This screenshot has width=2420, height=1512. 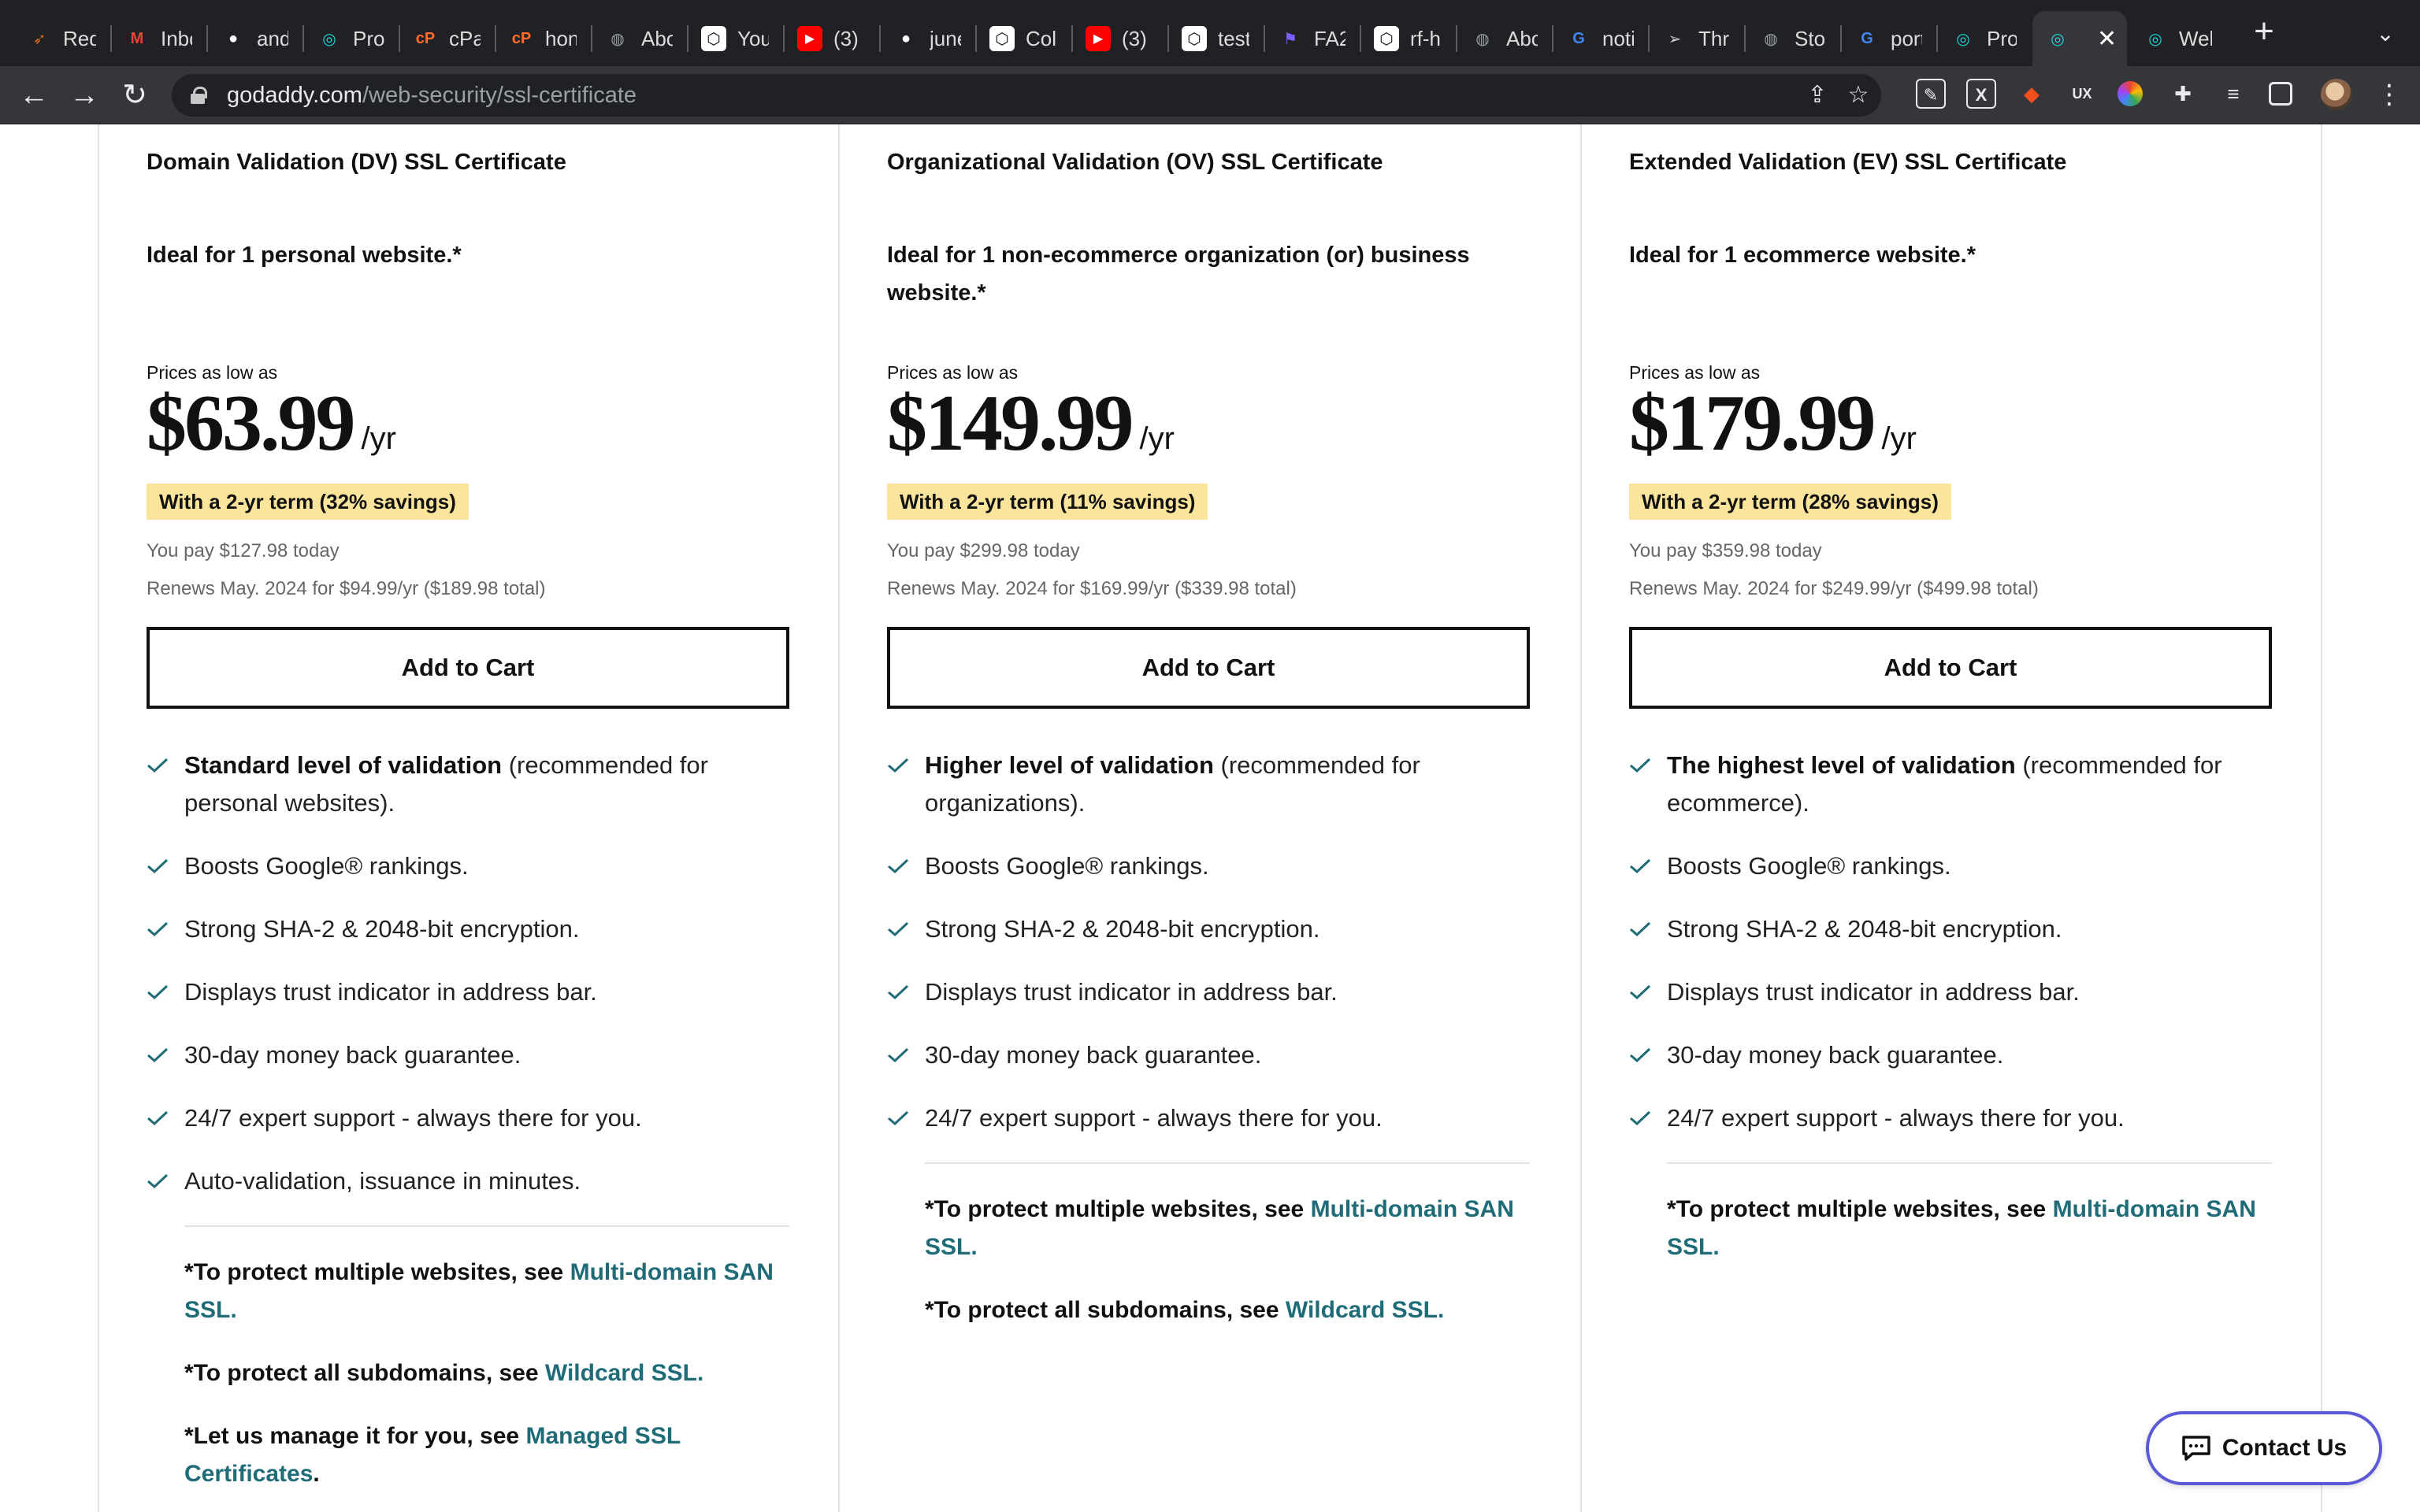 What do you see at coordinates (352, 1055) in the screenshot?
I see `feature-text: 30-day money back guarantee.` at bounding box center [352, 1055].